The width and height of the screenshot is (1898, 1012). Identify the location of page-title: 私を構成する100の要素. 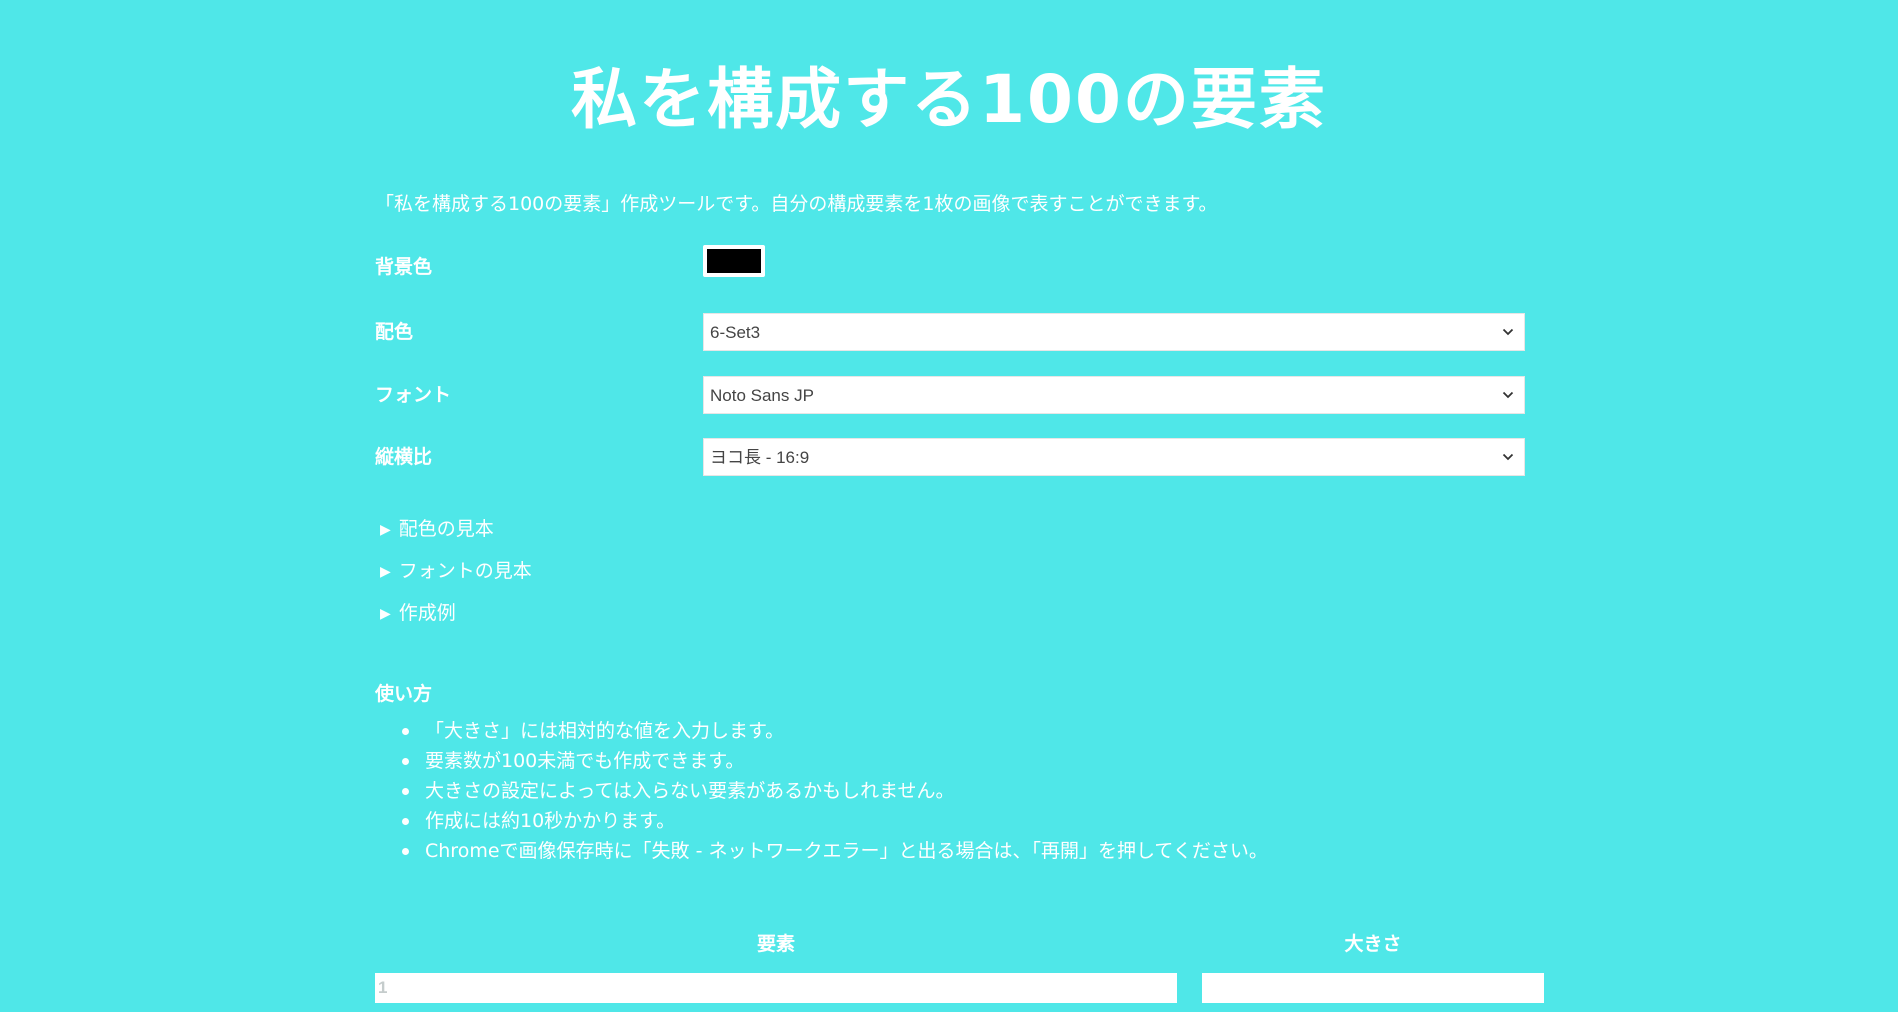
(949, 99).